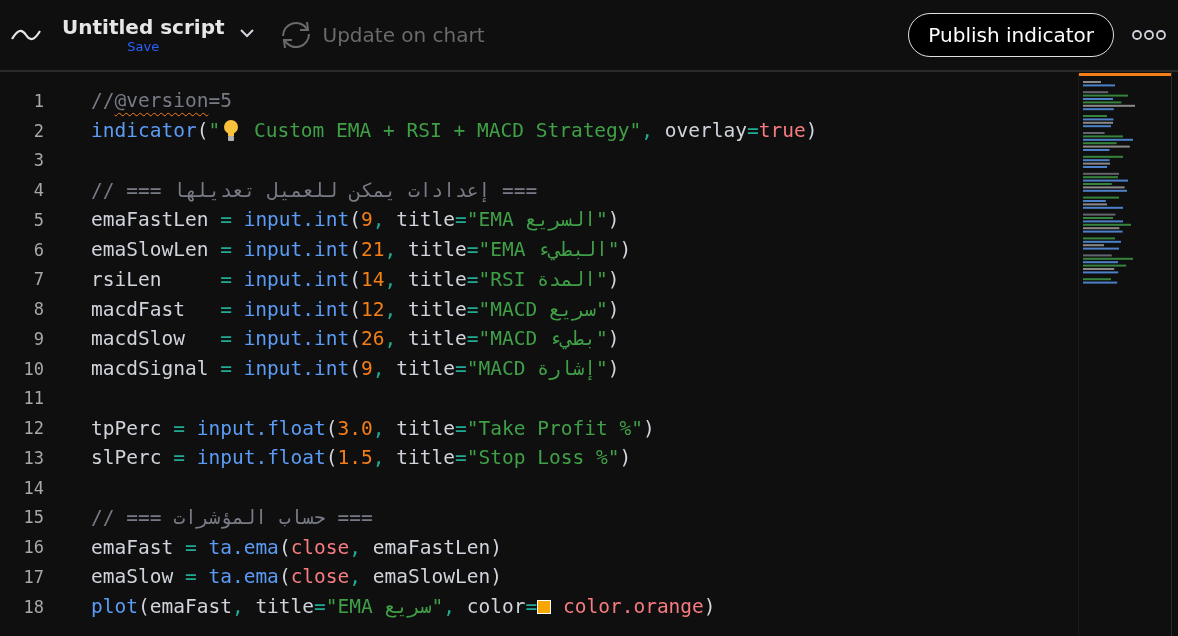  Describe the element at coordinates (33, 398) in the screenshot. I see `line-number: 11` at that location.